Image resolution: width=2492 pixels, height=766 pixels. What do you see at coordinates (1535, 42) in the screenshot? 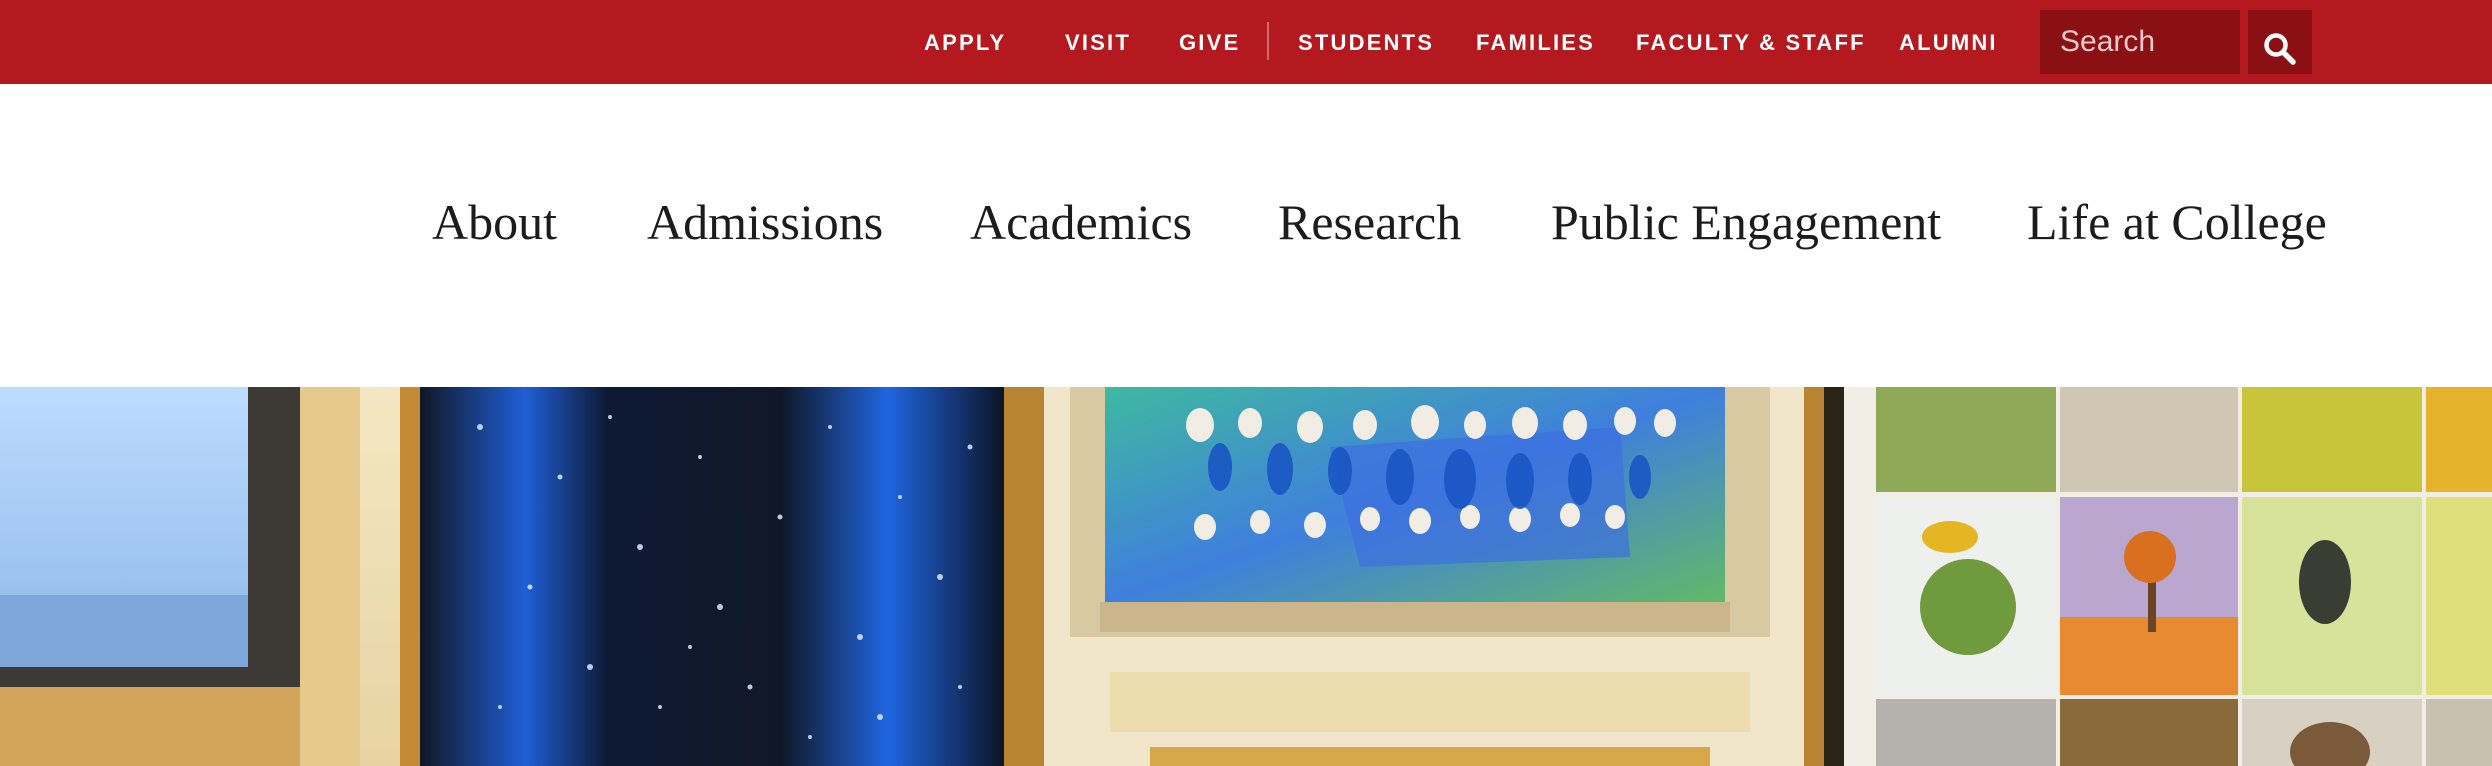
I see `families-link: FAMILIES` at bounding box center [1535, 42].